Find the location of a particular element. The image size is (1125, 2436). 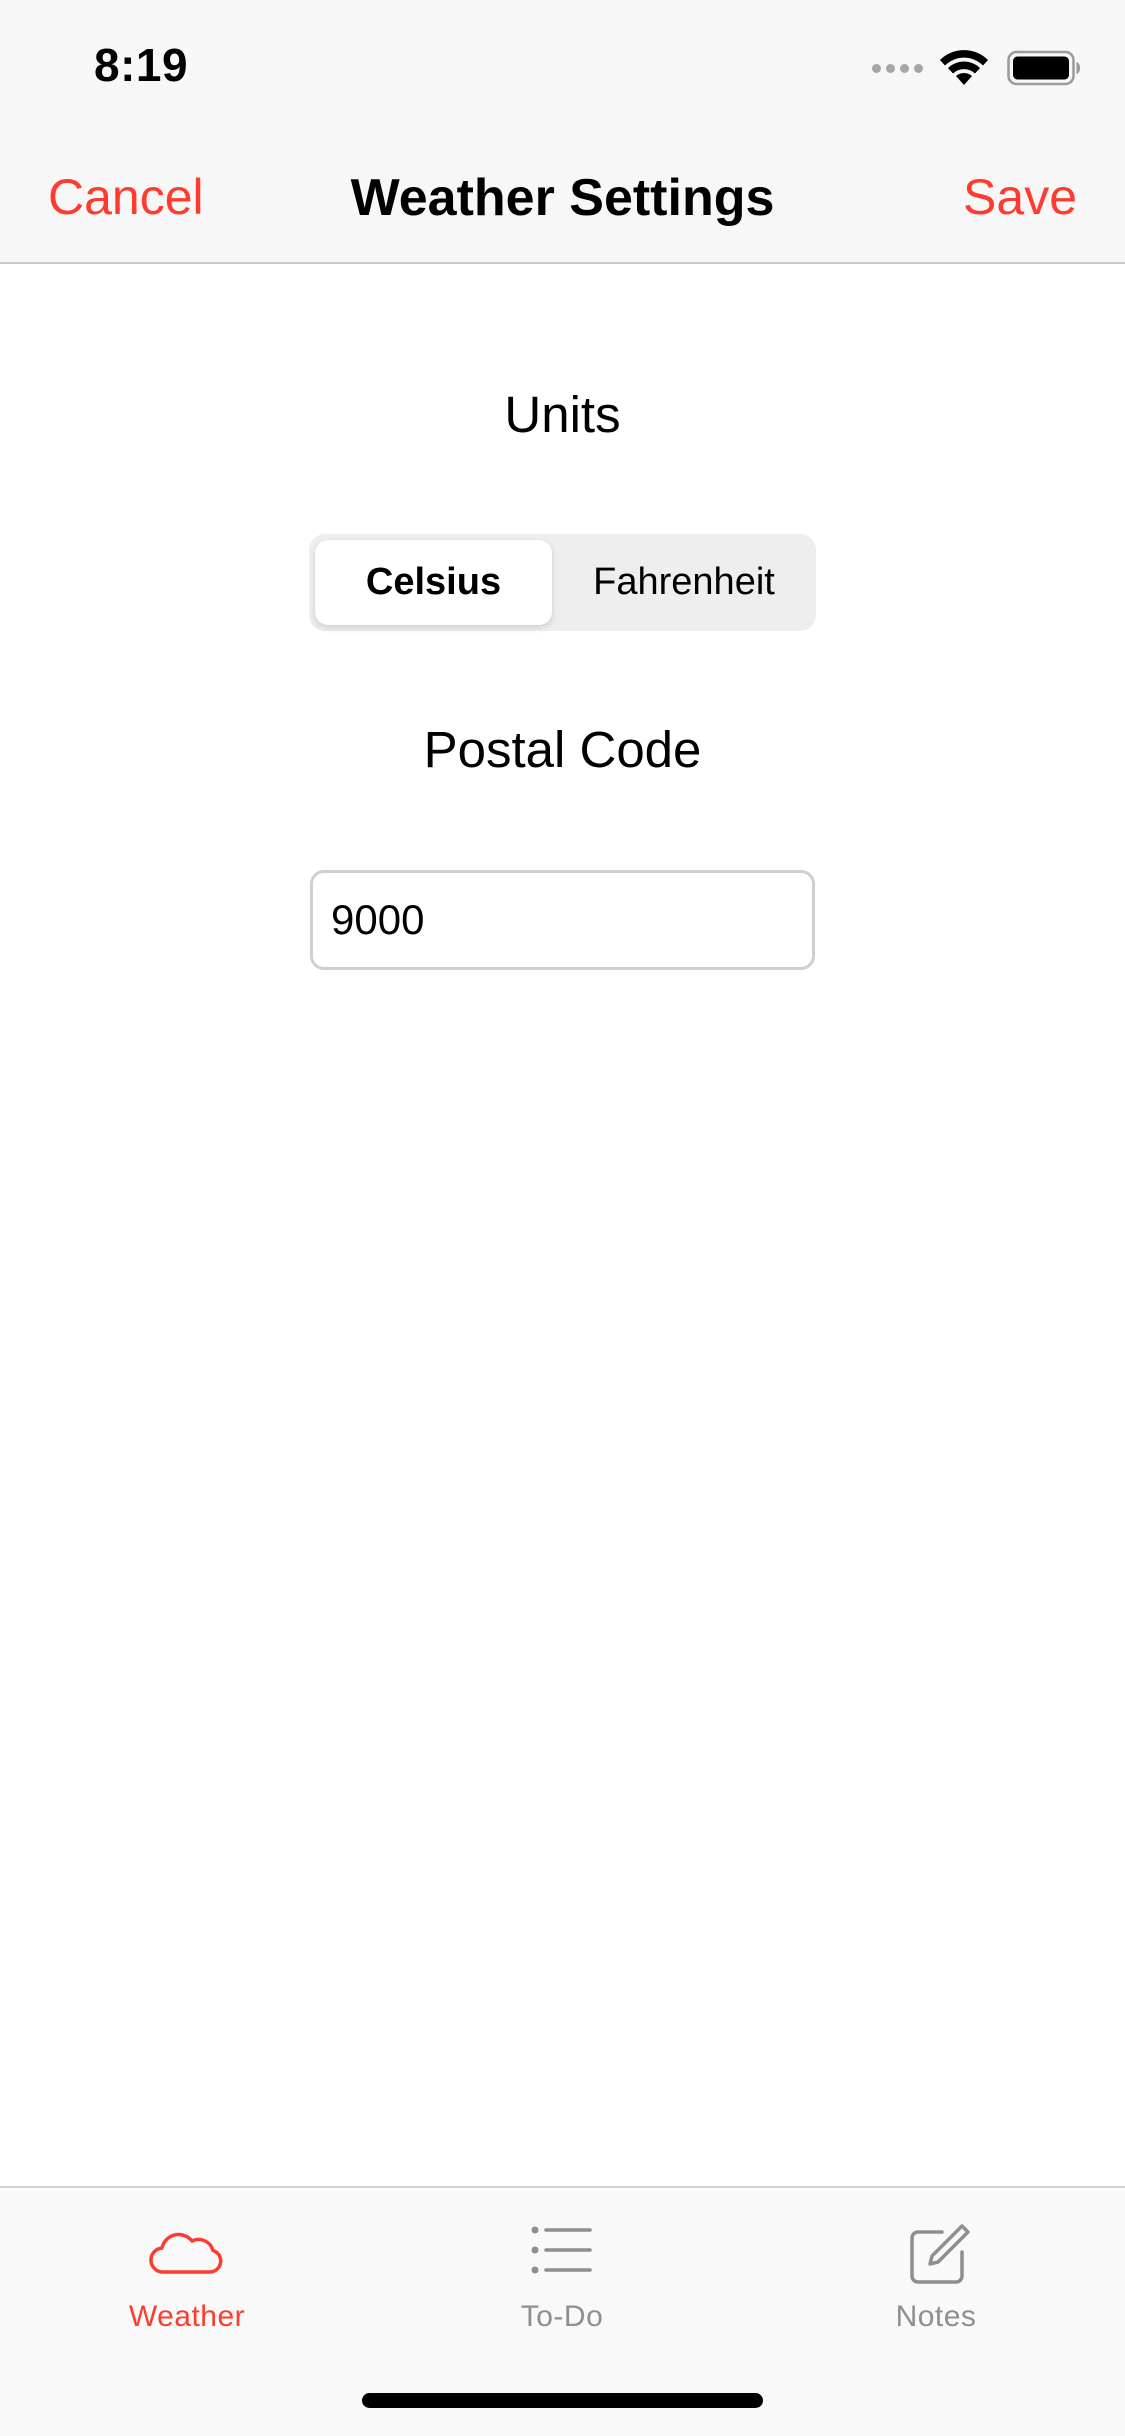

tab-weather-label: Weather is located at coordinates (187, 2316).